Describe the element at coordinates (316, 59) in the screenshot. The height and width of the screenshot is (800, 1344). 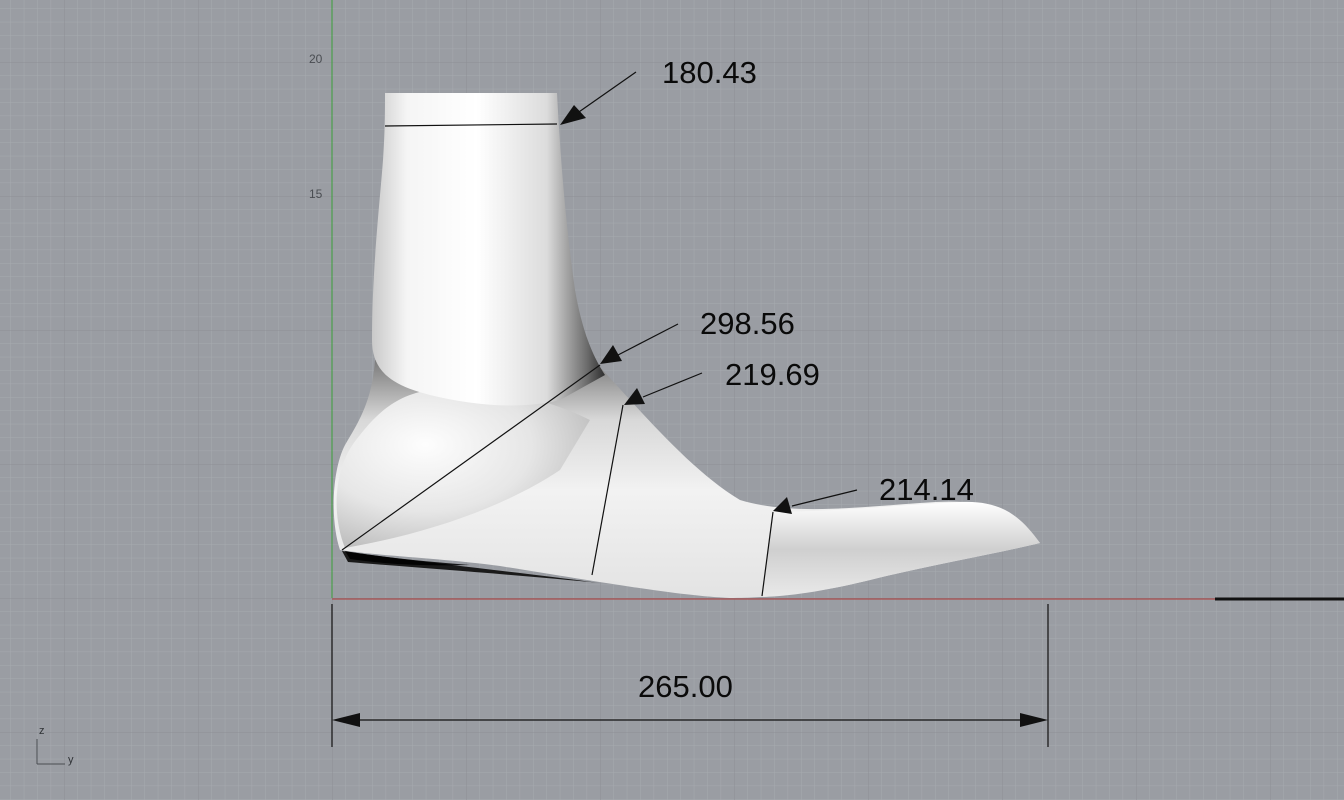
I see `ruler-label-20: 20` at that location.